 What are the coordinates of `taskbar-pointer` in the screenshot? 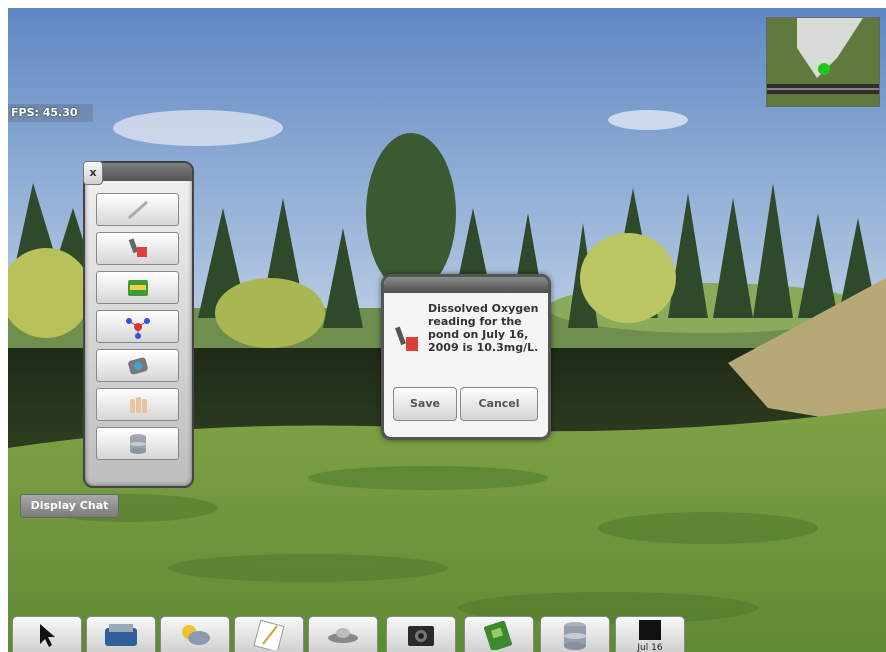 It's located at (47, 634).